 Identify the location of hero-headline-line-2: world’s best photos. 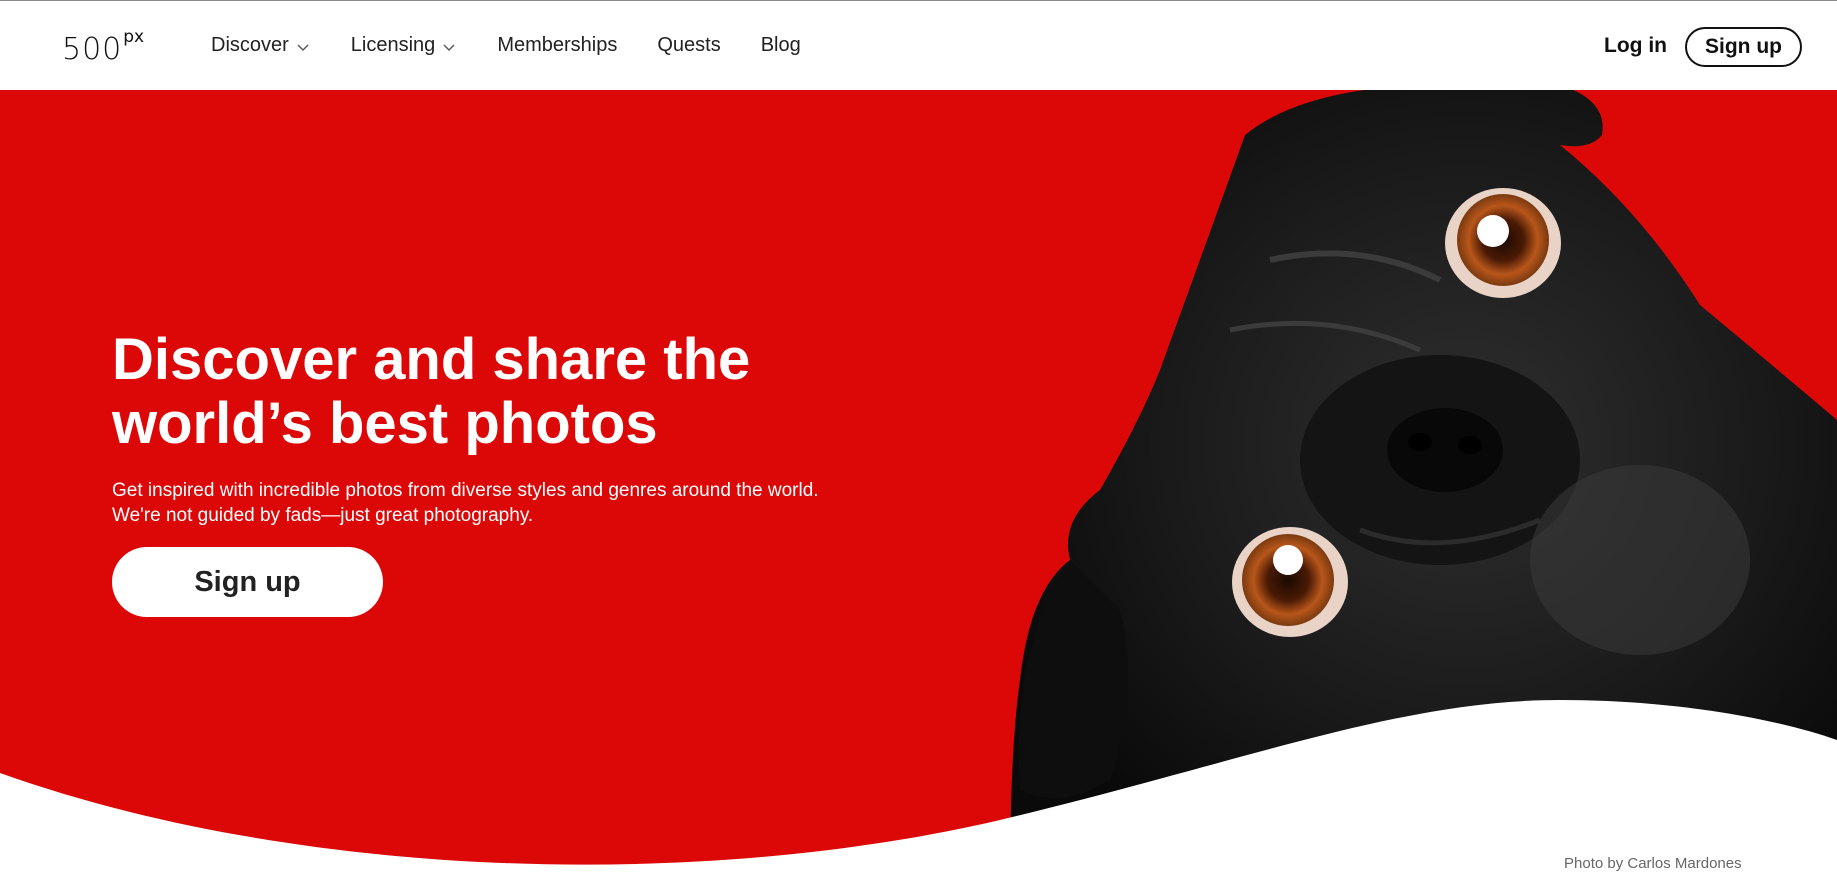
(385, 423).